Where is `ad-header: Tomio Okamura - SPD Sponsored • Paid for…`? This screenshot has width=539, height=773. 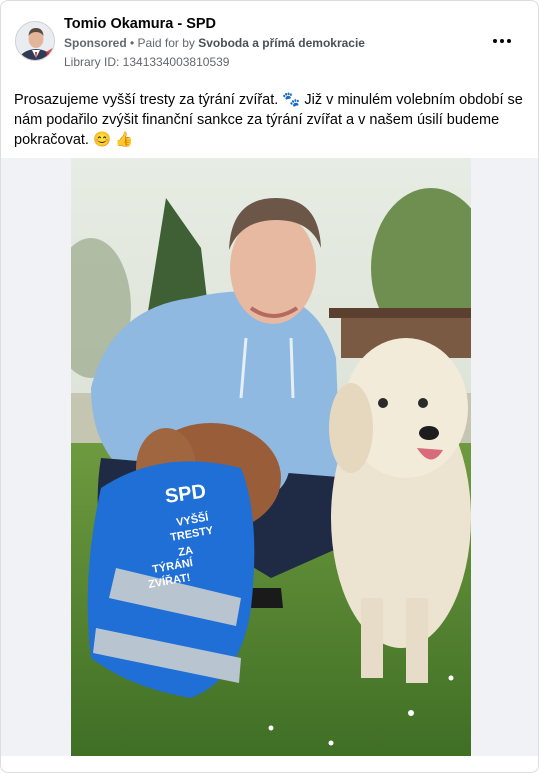 ad-header: Tomio Okamura - SPD Sponsored • Paid for… is located at coordinates (269, 43).